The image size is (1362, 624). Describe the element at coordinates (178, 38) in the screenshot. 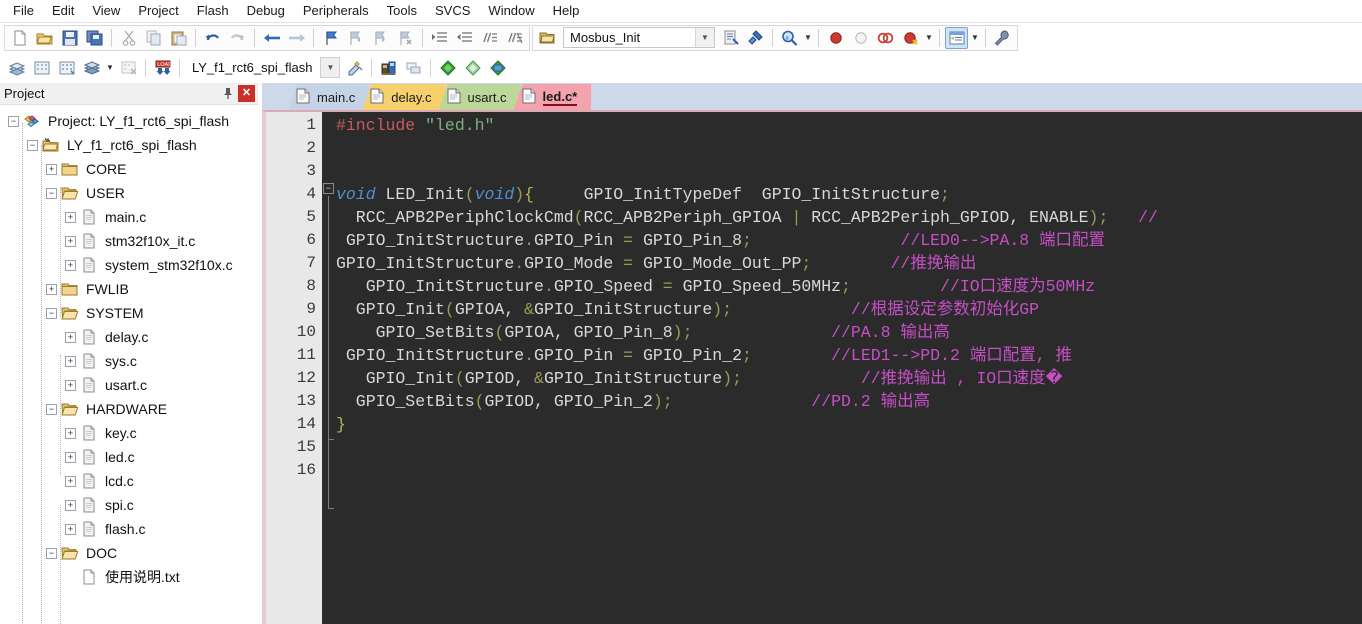

I see `paste-button` at that location.